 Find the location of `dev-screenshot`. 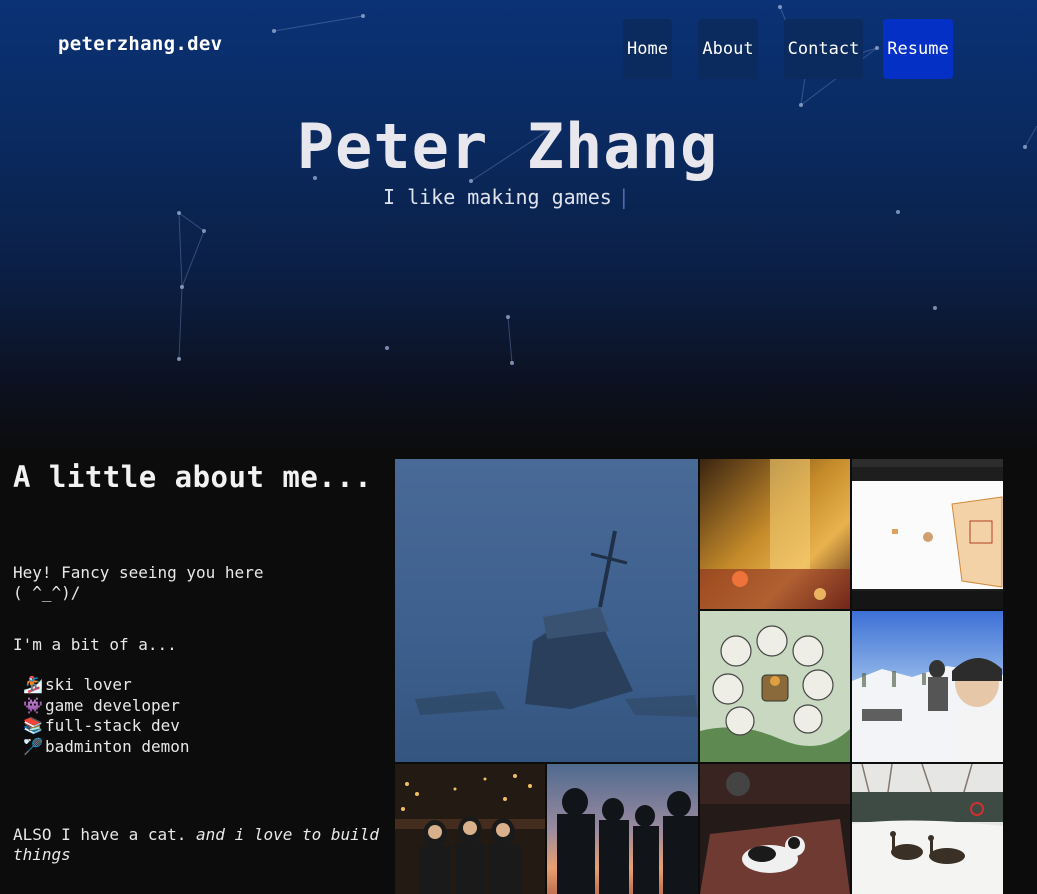

dev-screenshot is located at coordinates (927, 534).